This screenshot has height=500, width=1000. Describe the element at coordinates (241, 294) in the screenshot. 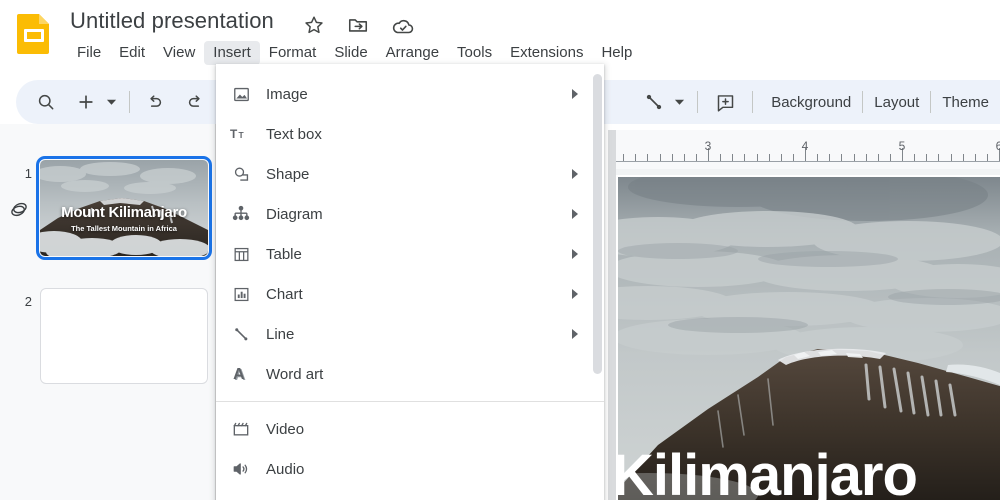

I see `chart-icon` at that location.